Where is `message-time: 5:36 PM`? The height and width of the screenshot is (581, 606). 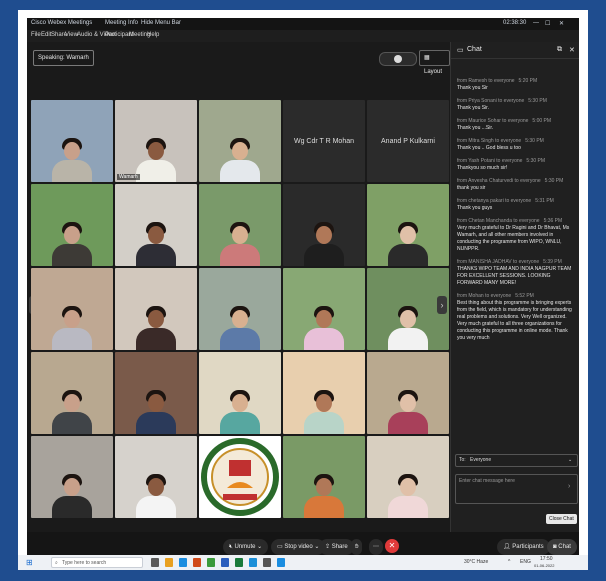 message-time: 5:36 PM is located at coordinates (553, 221).